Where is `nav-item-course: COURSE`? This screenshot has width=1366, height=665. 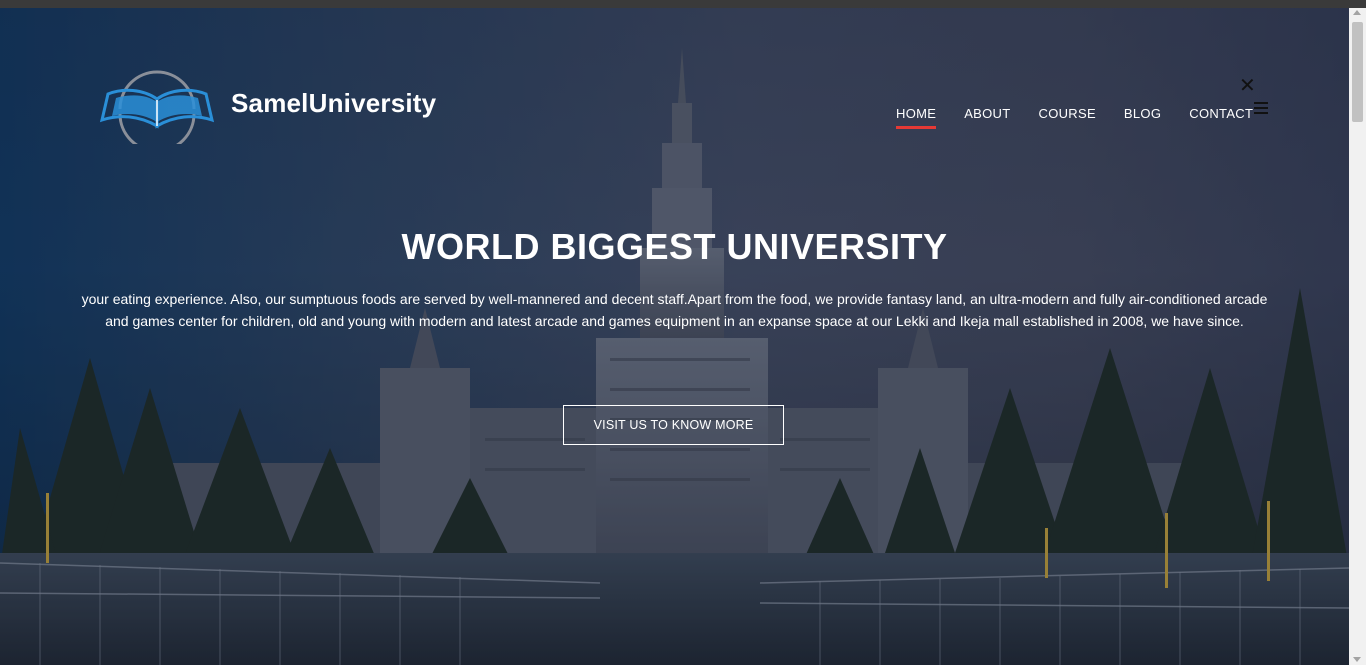
nav-item-course: COURSE is located at coordinates (1067, 116).